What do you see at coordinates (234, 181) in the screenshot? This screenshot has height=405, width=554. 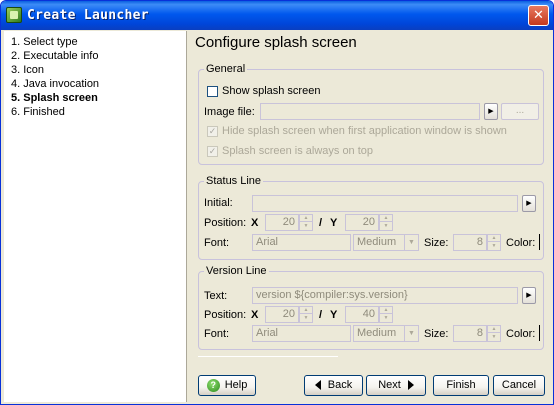 I see `status-line-group-title: Status Line` at bounding box center [234, 181].